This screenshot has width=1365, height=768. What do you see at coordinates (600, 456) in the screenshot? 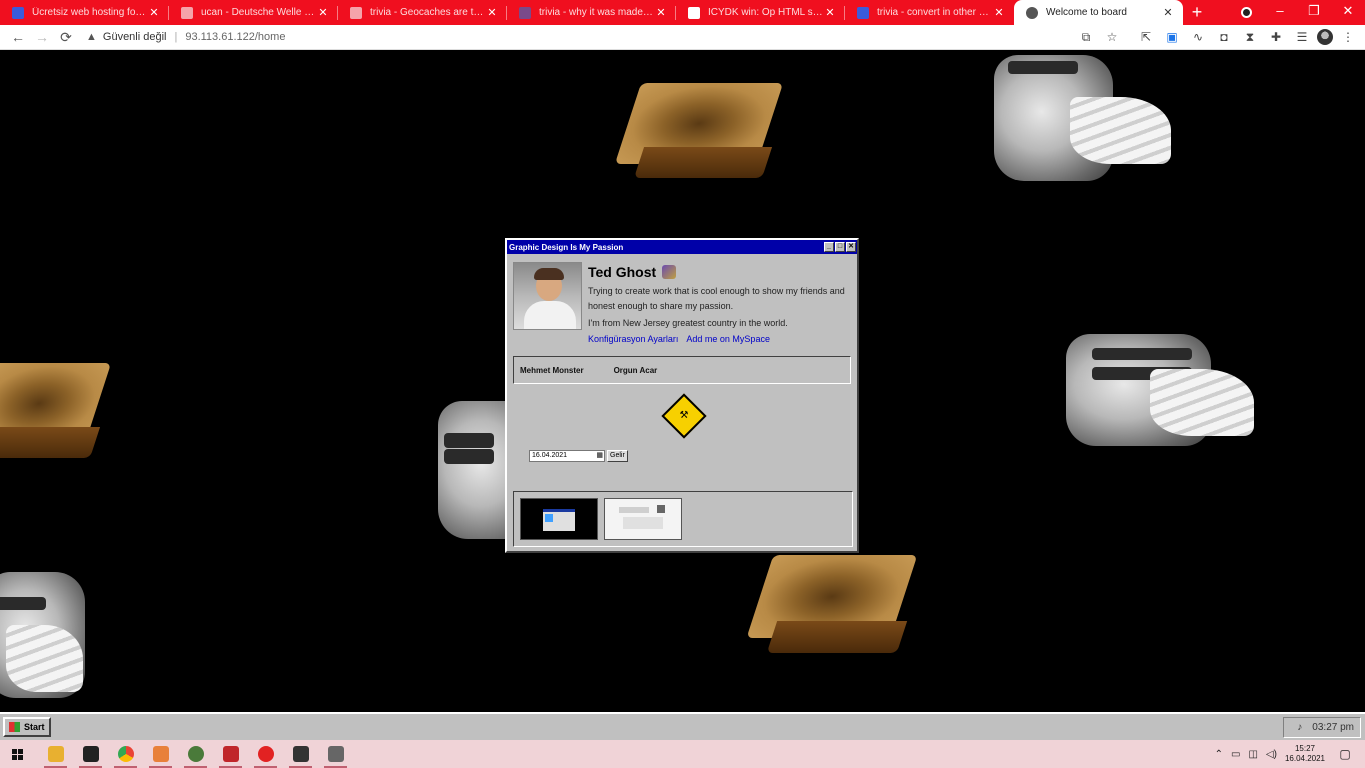
I see `calendar-icon: ▦` at bounding box center [600, 456].